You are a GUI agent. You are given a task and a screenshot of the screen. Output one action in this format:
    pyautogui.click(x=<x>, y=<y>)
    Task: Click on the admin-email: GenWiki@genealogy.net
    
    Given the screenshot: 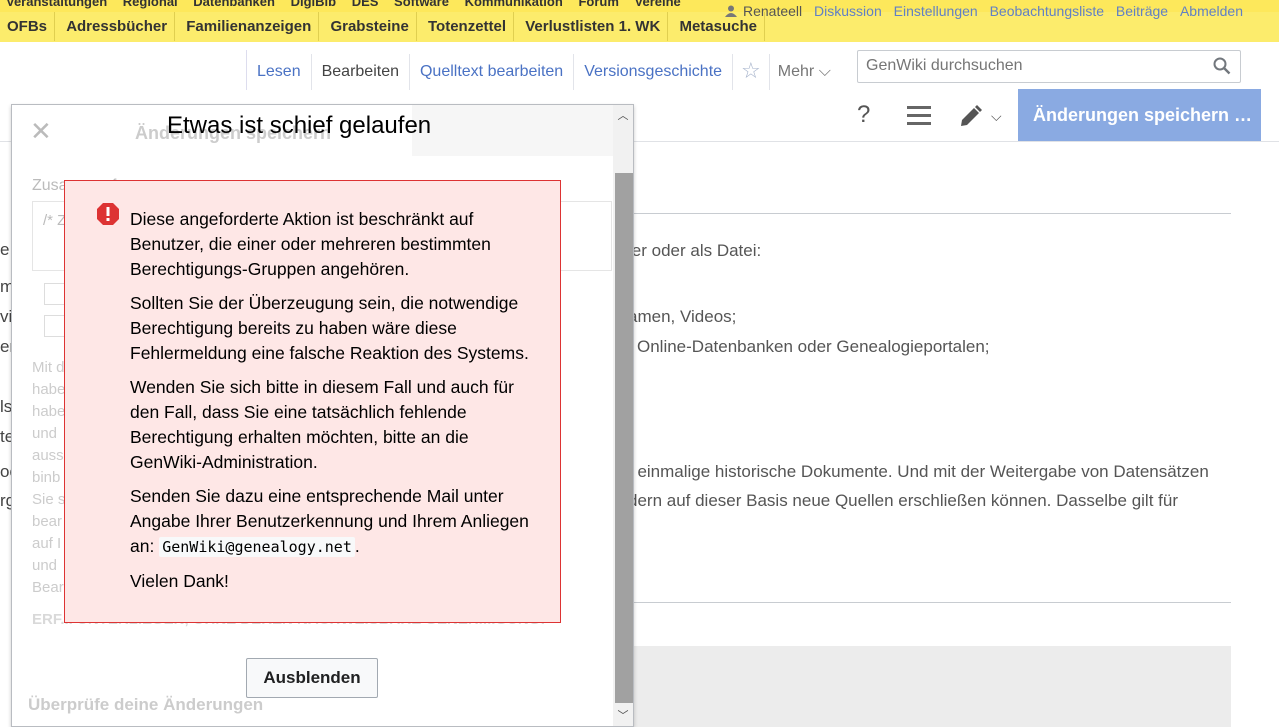 What is the action you would take?
    pyautogui.click(x=257, y=547)
    